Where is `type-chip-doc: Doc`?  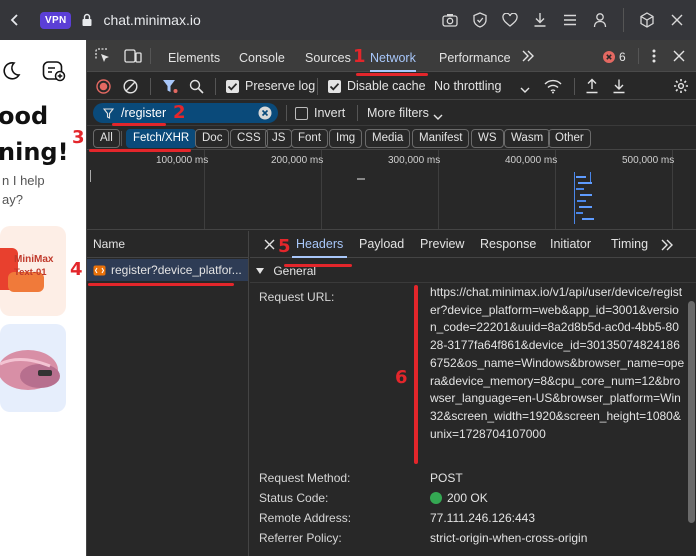 type-chip-doc: Doc is located at coordinates (212, 138).